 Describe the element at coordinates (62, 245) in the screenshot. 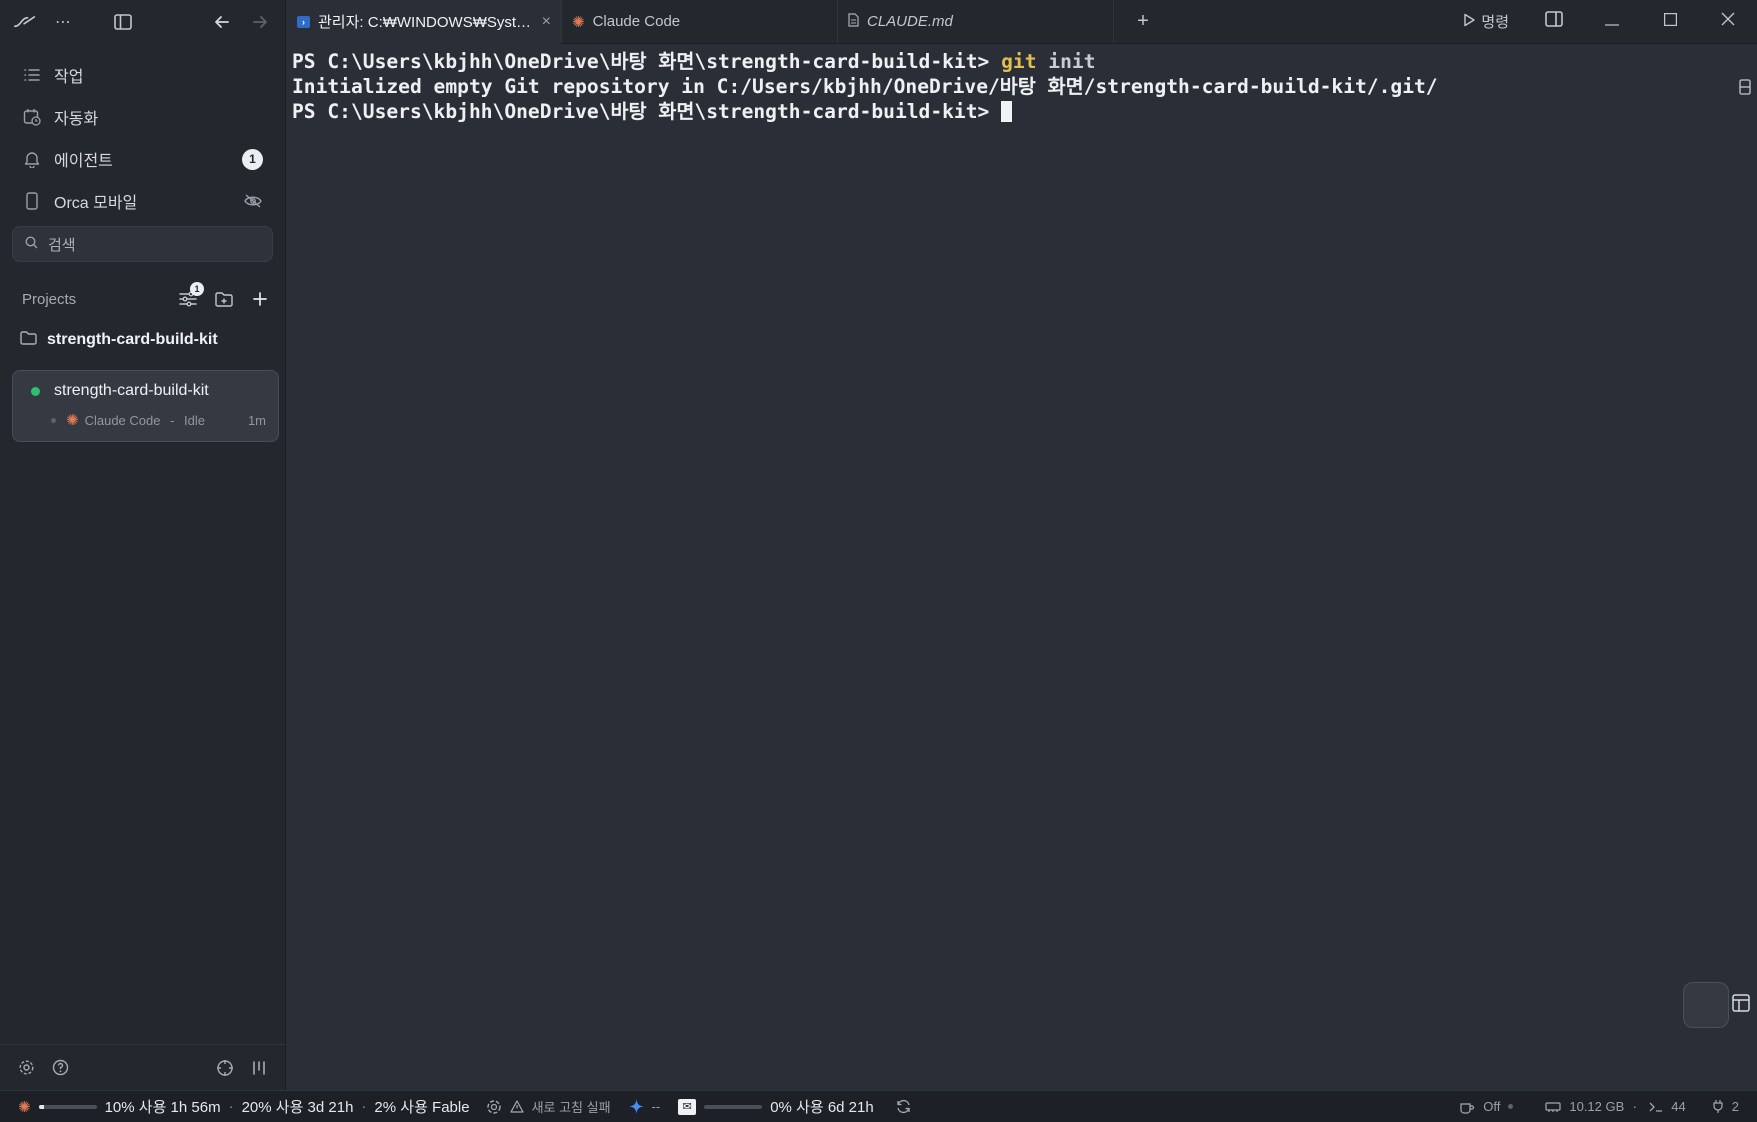

I see `search-placeholder: 검색` at that location.